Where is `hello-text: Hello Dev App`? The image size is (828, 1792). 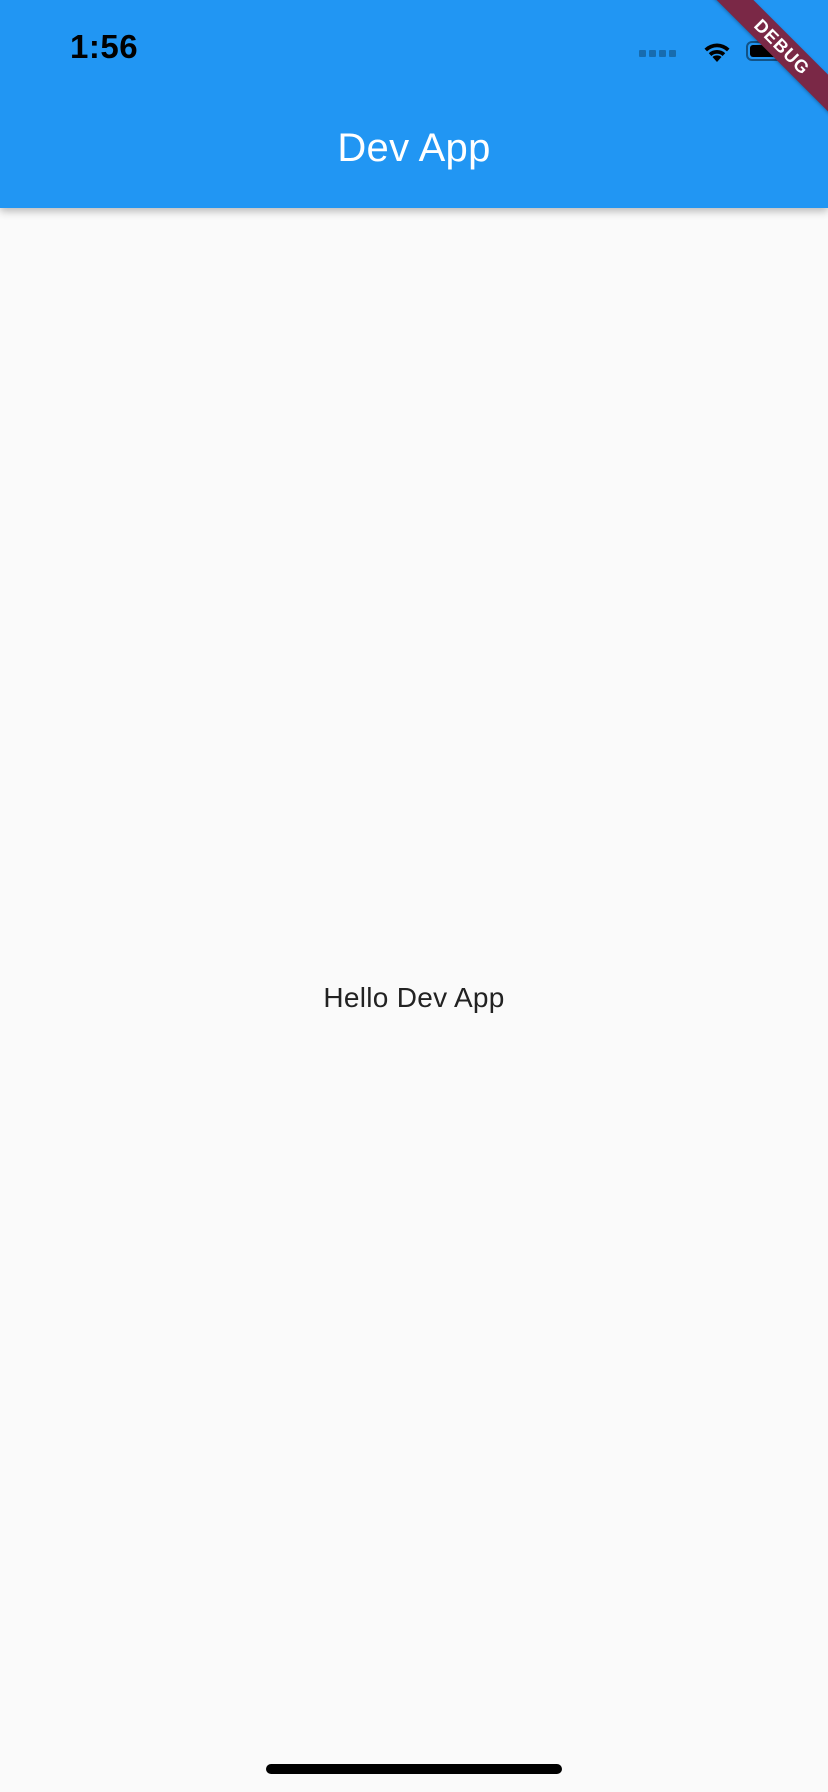 hello-text: Hello Dev App is located at coordinates (414, 997).